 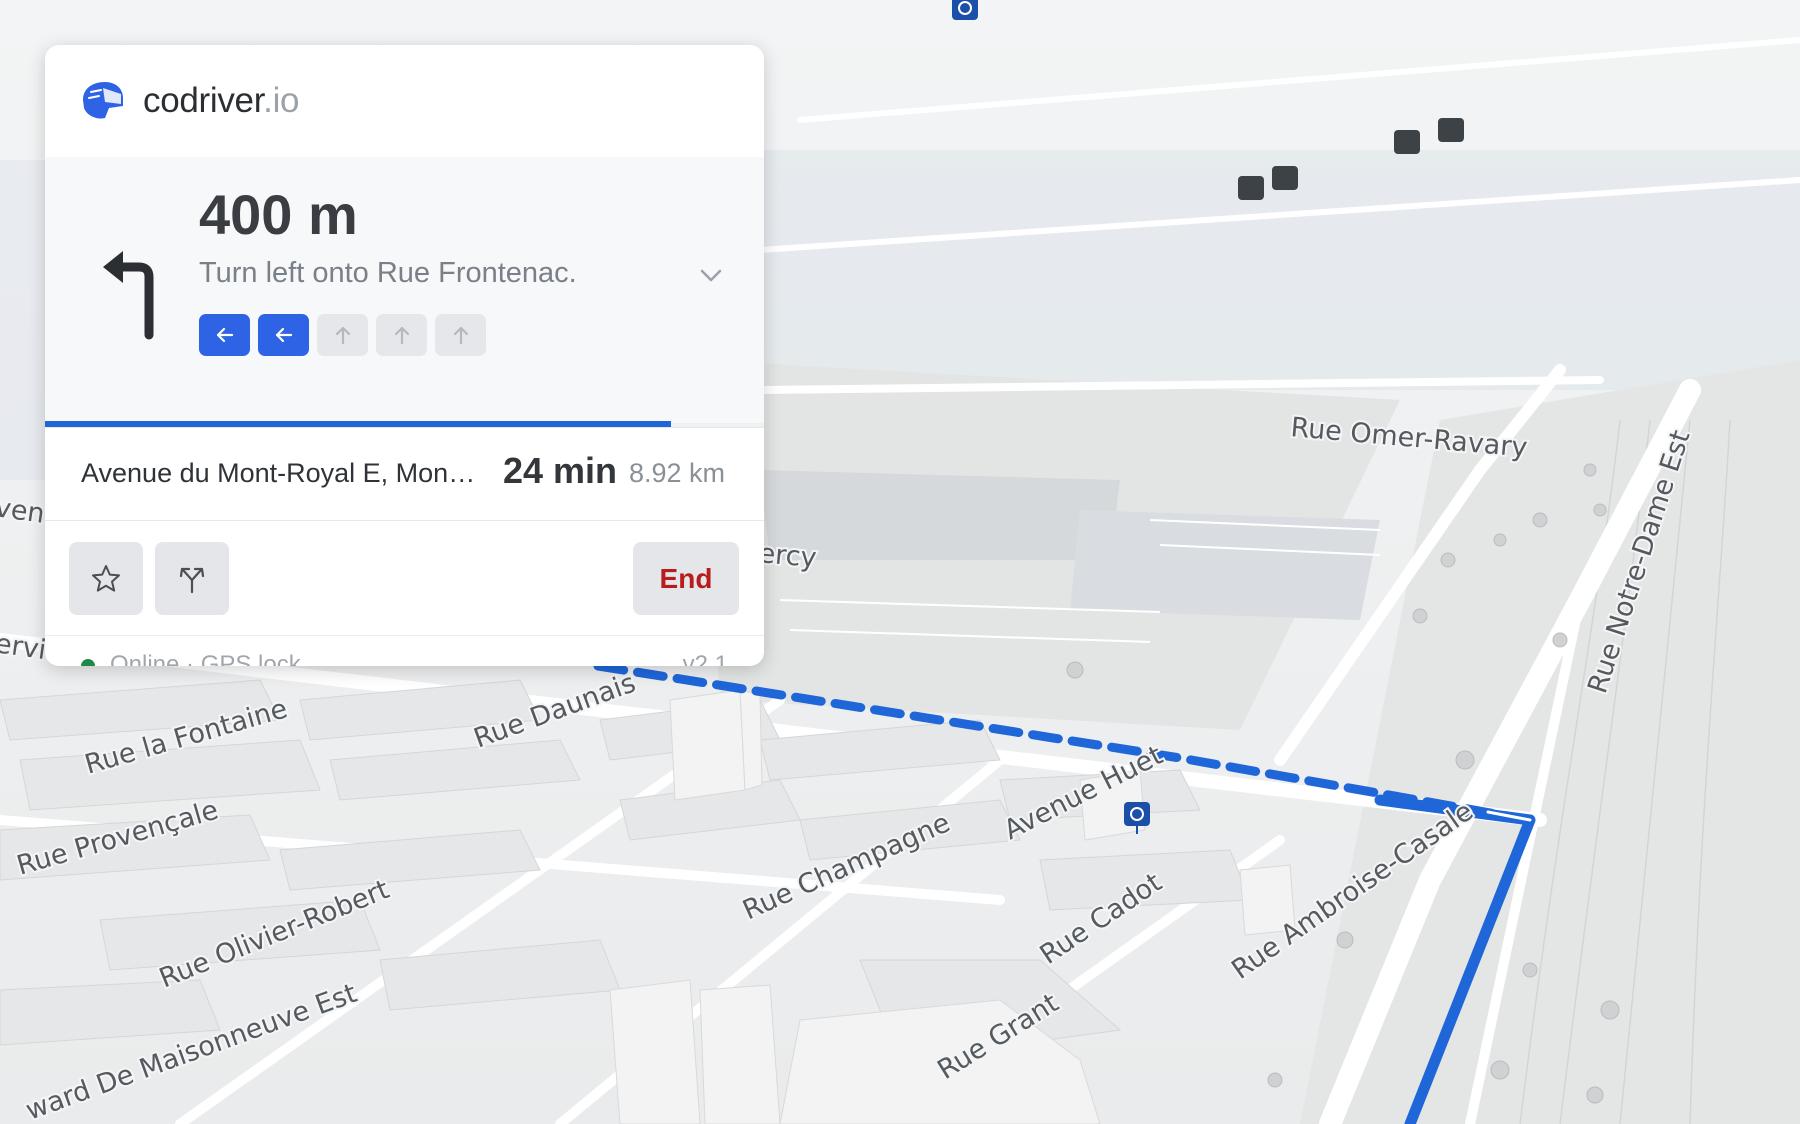 What do you see at coordinates (560, 470) in the screenshot?
I see `eta-time: 24 min` at bounding box center [560, 470].